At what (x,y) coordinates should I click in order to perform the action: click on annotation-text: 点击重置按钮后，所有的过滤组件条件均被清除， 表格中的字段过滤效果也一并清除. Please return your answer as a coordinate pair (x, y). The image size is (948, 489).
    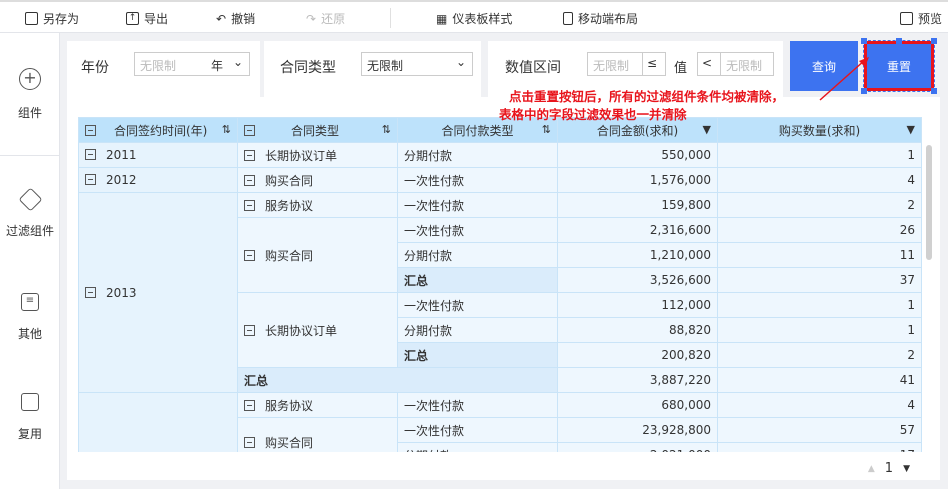
    Looking at the image, I should click on (642, 105).